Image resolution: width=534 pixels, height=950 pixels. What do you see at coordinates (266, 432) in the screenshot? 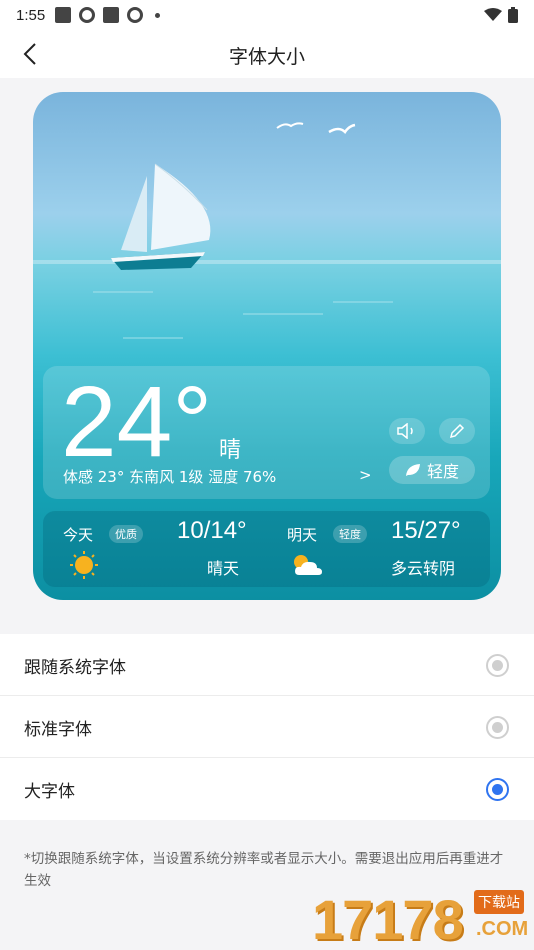
I see `current-weather-panel: 24° 晴 体感 23° 东南风 1级 湿度 76% > 轻度` at bounding box center [266, 432].